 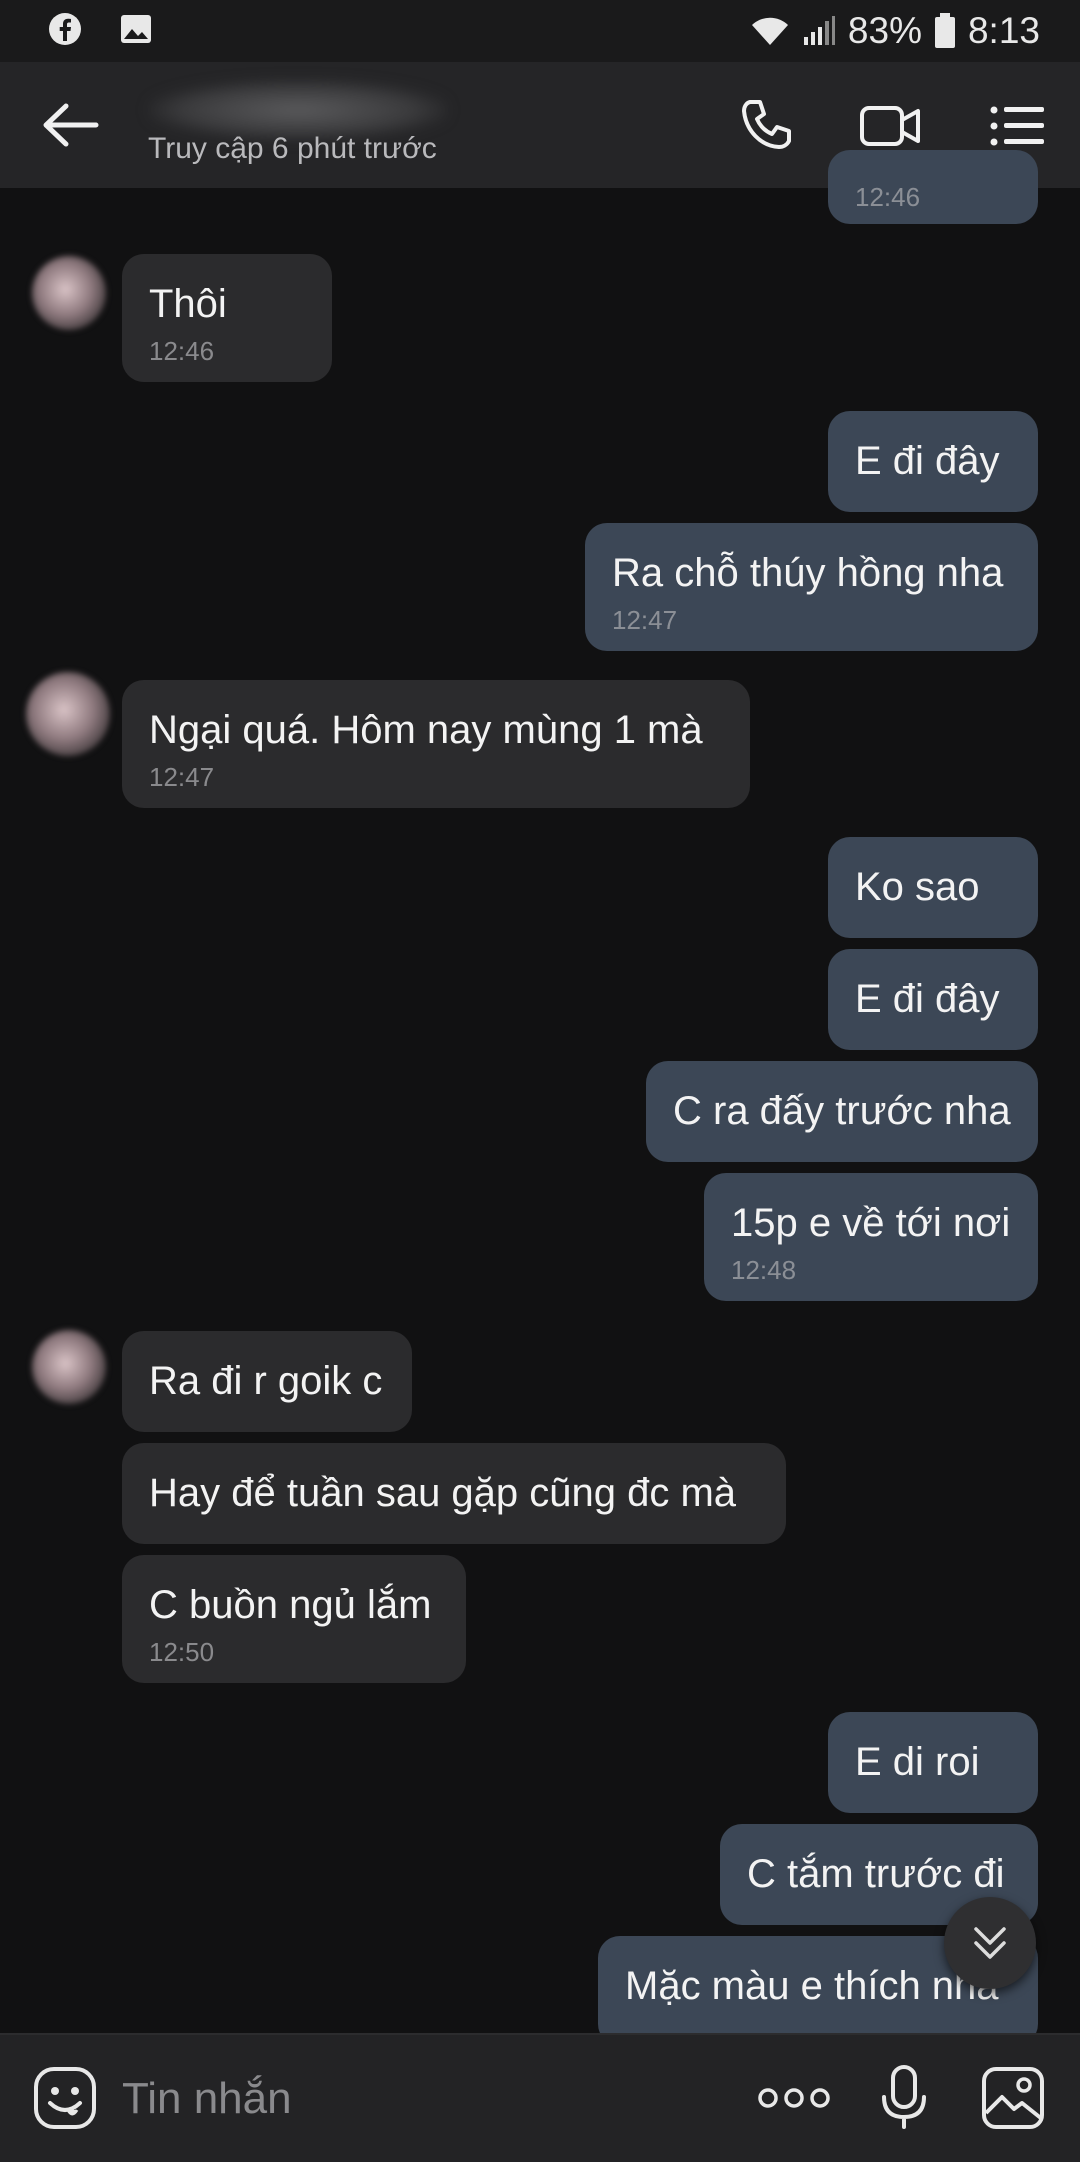 I want to click on message-bubble-incoming: Thôi 12:46, so click(x=227, y=318).